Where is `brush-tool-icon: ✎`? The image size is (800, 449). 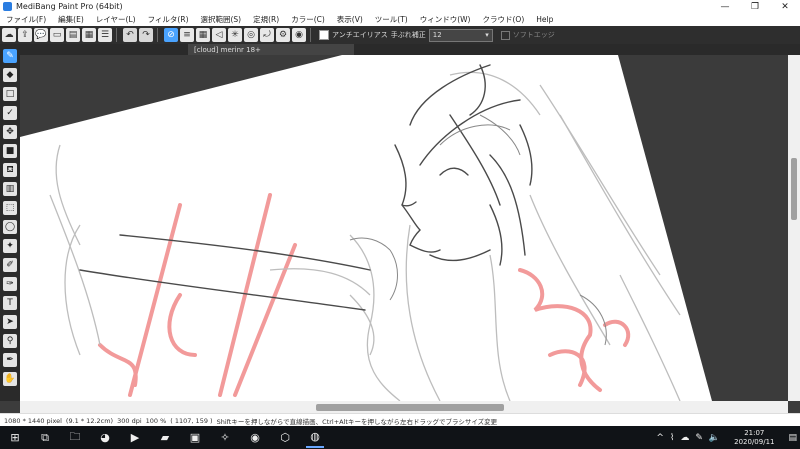 brush-tool-icon: ✎ is located at coordinates (10, 56).